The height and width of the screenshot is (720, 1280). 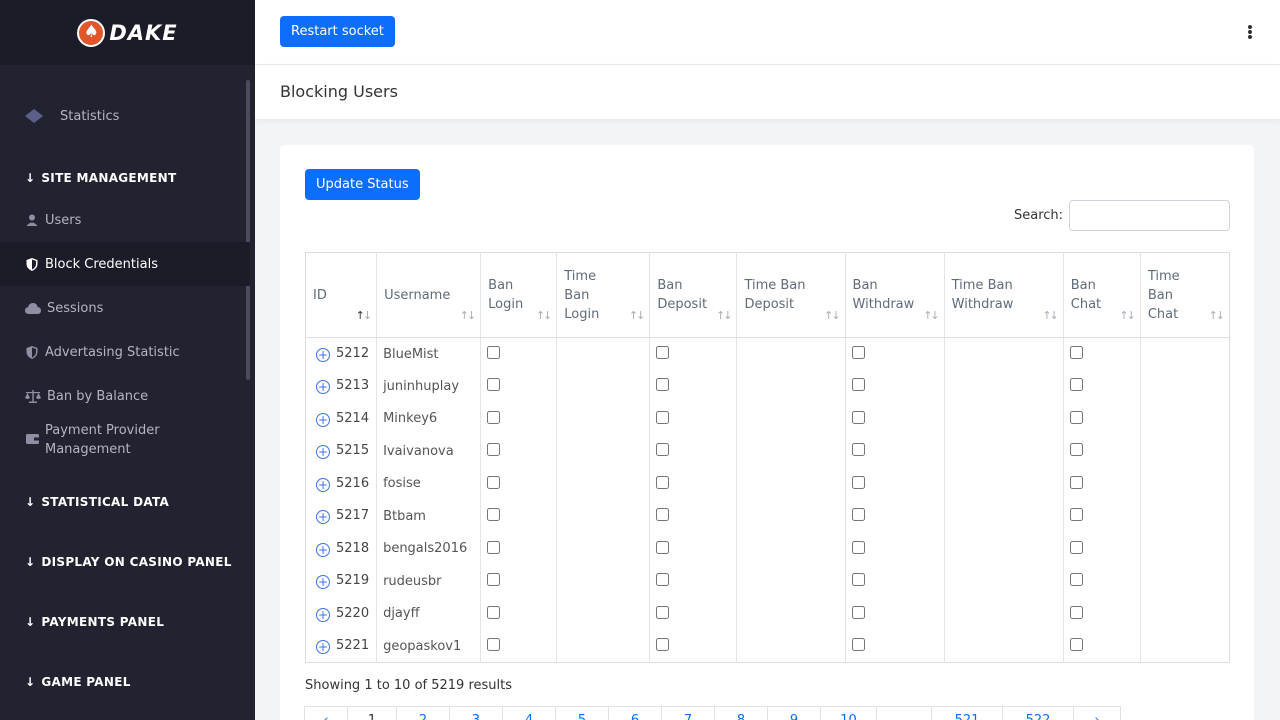 What do you see at coordinates (603, 295) in the screenshot?
I see `column-header-time-ban-login: Time Ban Login ↑↓` at bounding box center [603, 295].